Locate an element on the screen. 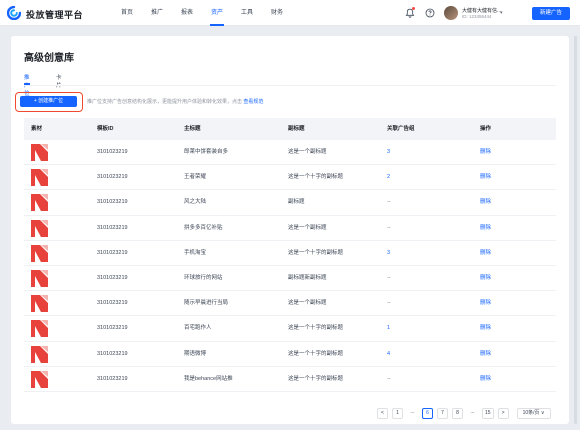 This screenshot has height=430, width=580. page-size-select: 10条/页 ∨ is located at coordinates (533, 413).